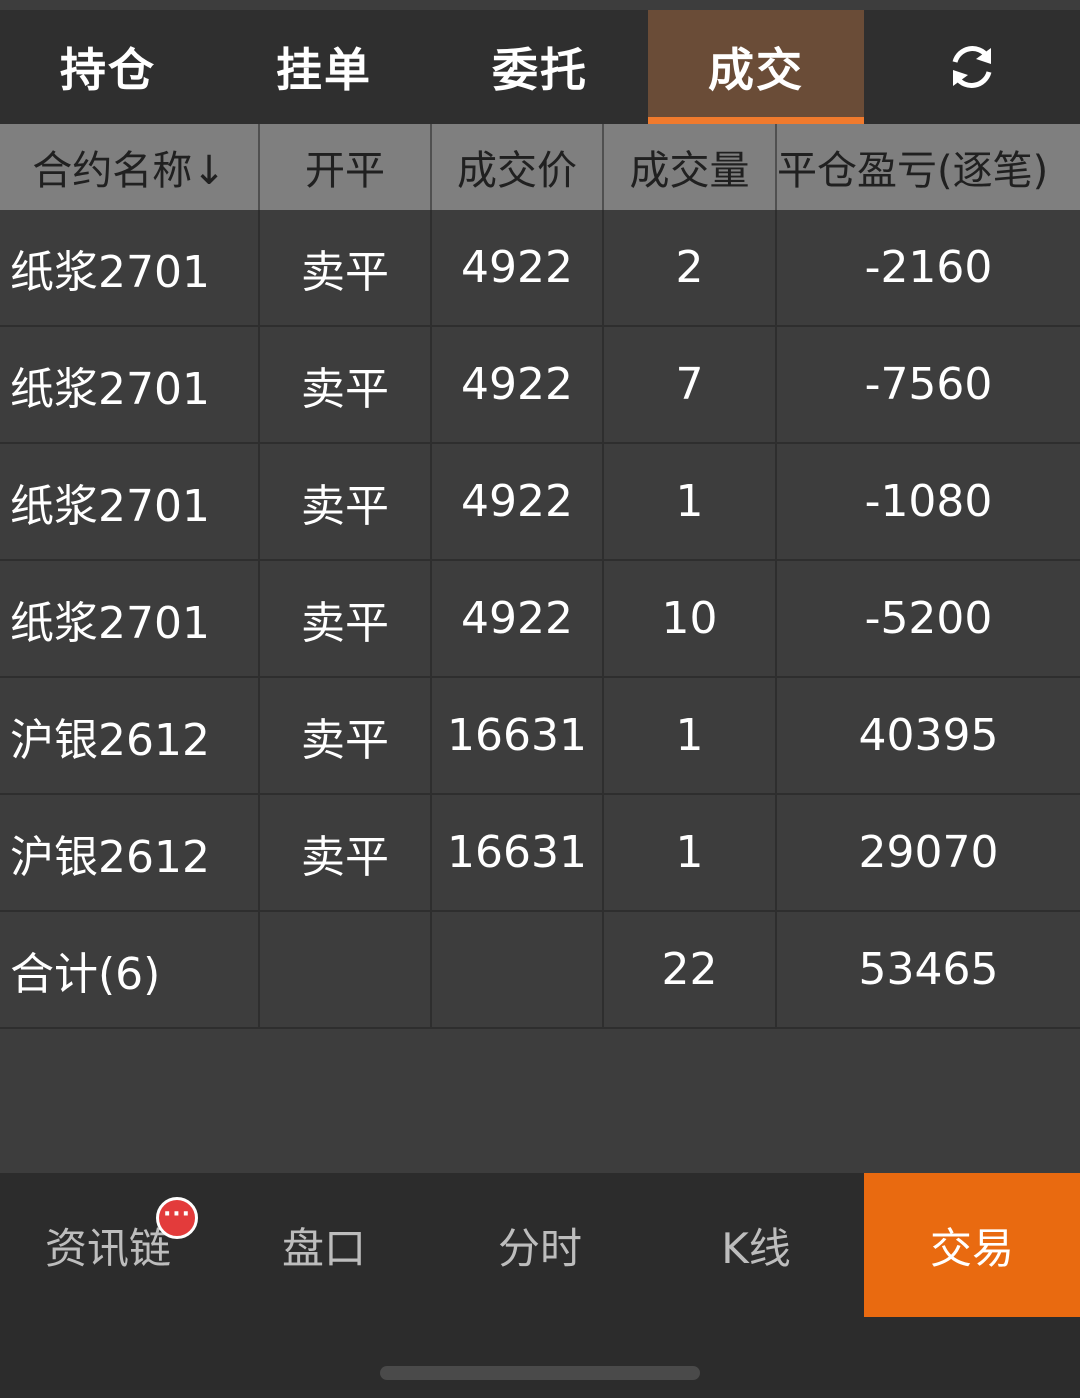  What do you see at coordinates (323, 1248) in the screenshot?
I see `nav-label: 盘口` at bounding box center [323, 1248].